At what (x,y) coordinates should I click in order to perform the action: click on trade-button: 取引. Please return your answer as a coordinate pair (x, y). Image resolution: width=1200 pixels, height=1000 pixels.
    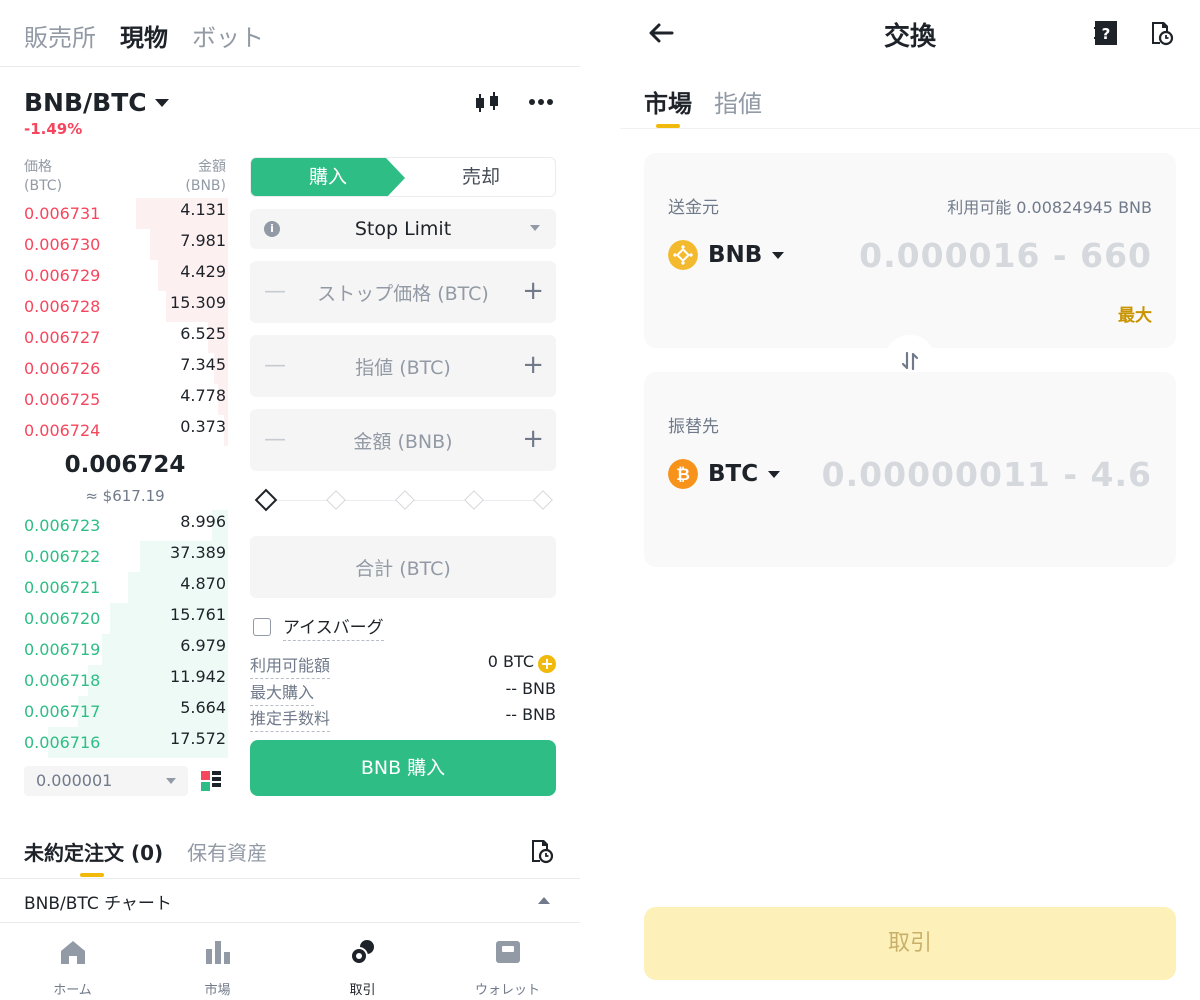
    Looking at the image, I should click on (910, 943).